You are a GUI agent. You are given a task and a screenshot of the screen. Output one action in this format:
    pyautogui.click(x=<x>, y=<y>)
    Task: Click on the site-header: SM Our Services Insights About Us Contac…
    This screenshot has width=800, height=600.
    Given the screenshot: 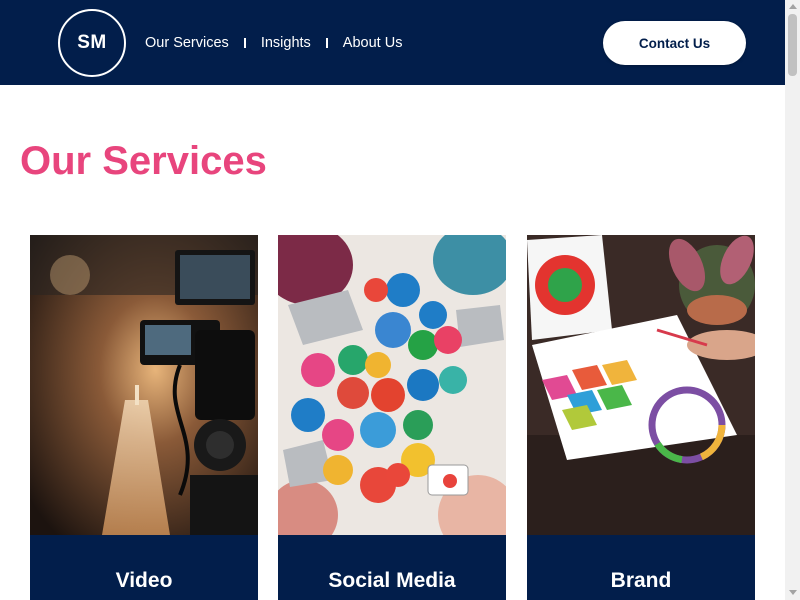 What is the action you would take?
    pyautogui.click(x=392, y=42)
    